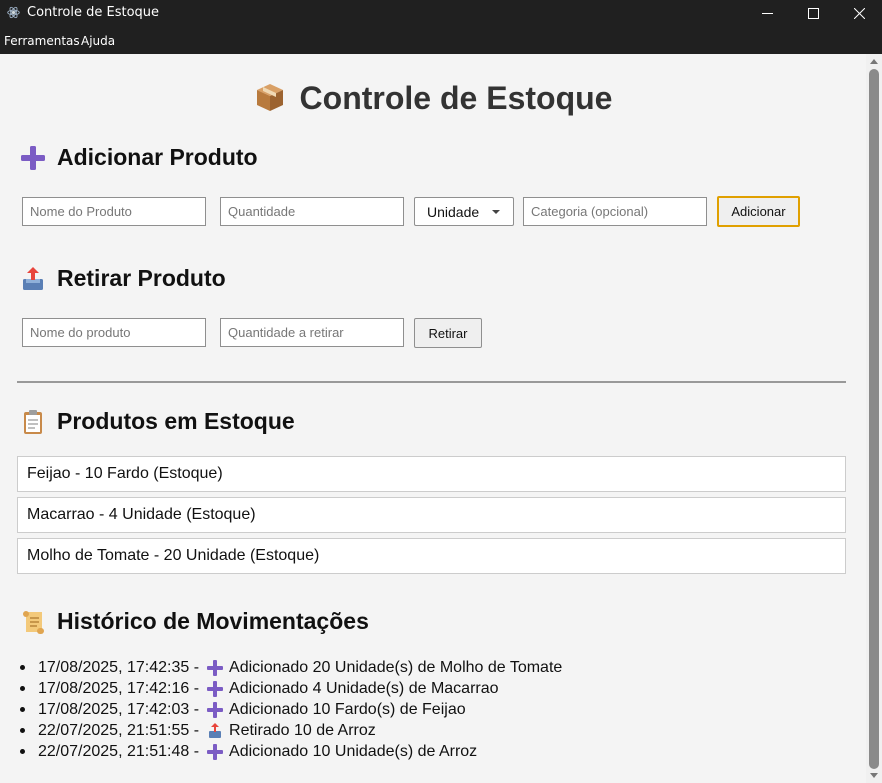 The width and height of the screenshot is (882, 783). I want to click on unit-select-value: Unidade, so click(453, 211).